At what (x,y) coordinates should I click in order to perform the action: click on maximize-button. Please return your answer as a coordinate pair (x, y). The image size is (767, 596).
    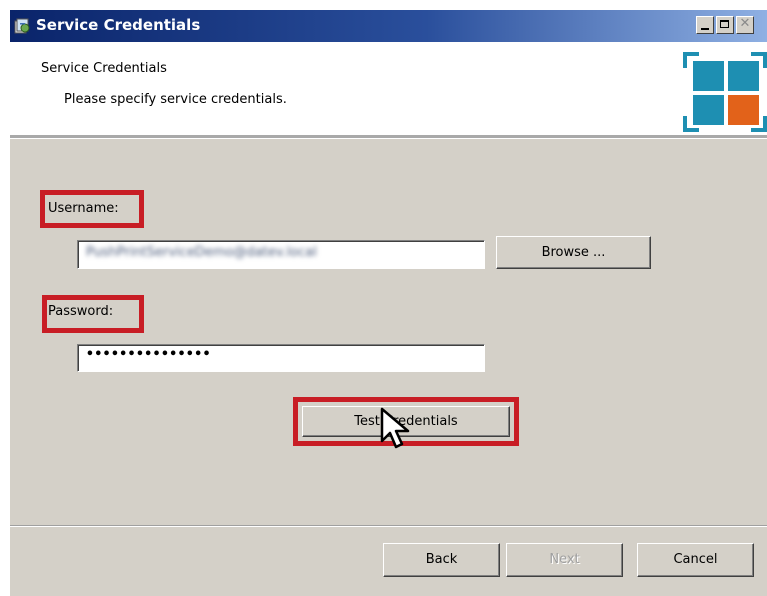
    Looking at the image, I should click on (725, 25).